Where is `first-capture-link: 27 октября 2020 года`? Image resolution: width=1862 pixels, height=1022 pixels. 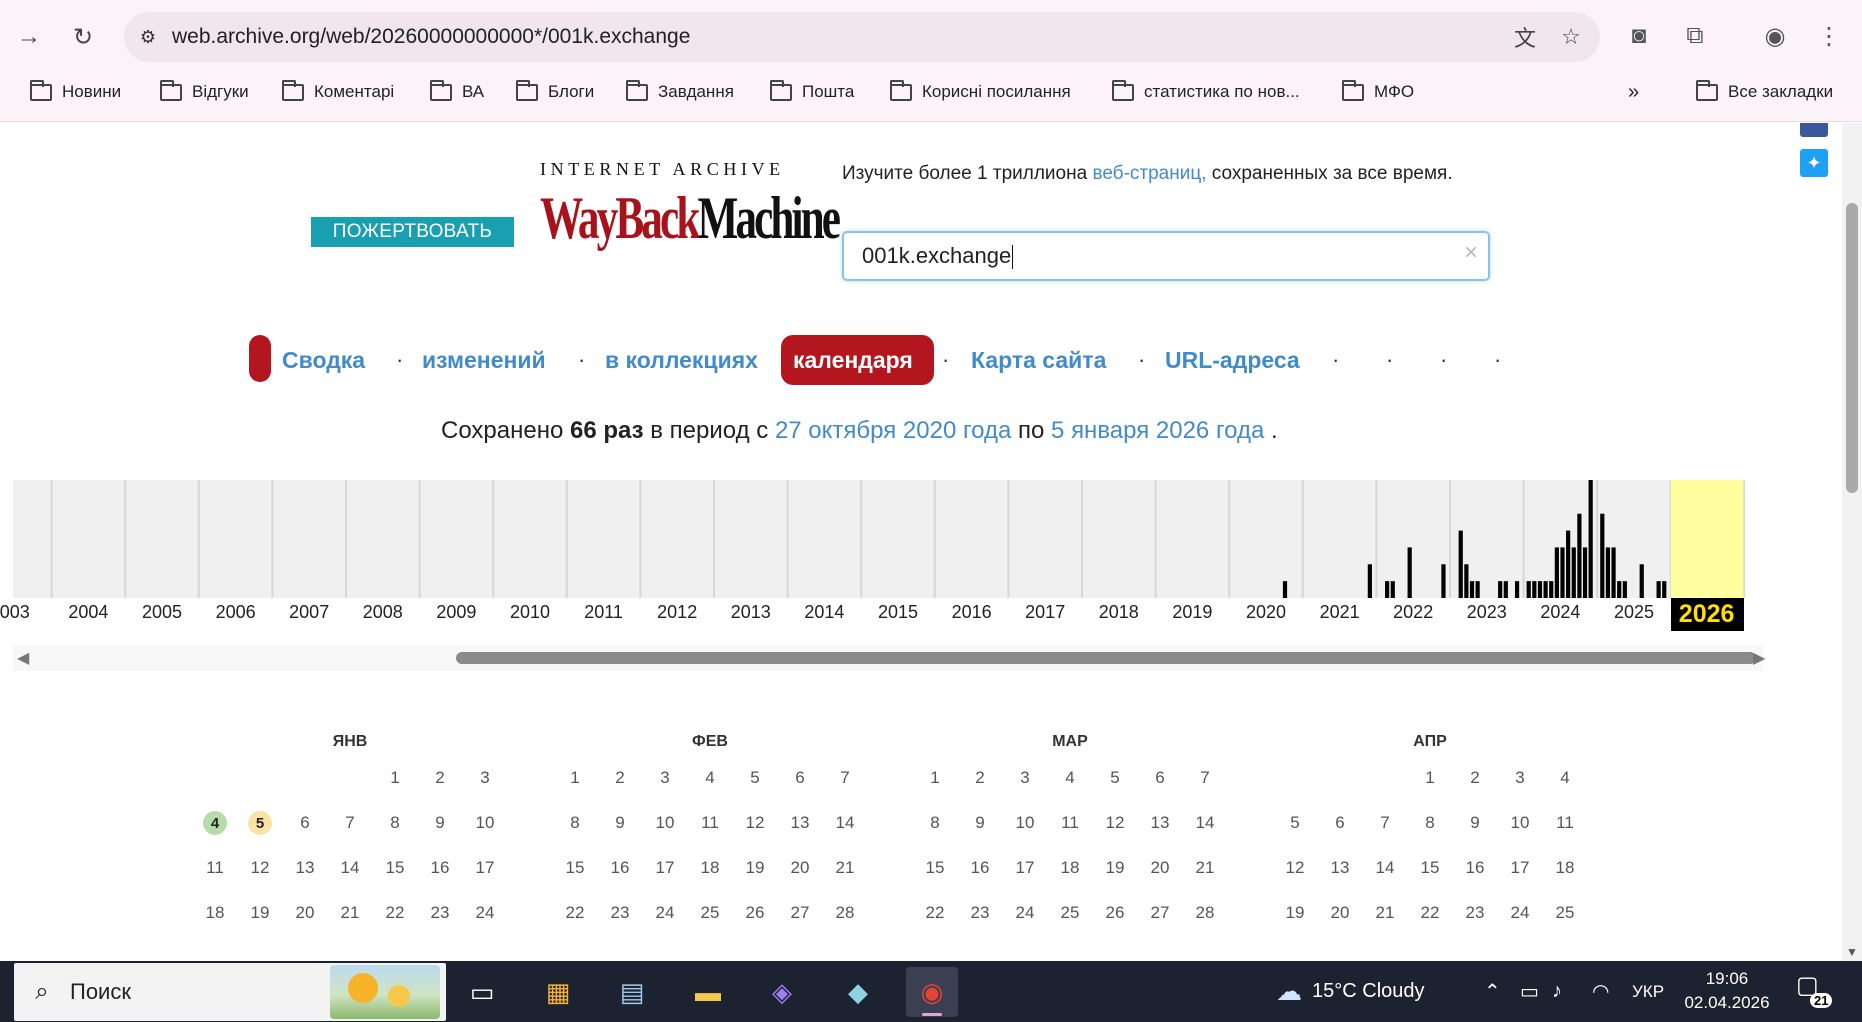
first-capture-link: 27 октября 2020 года is located at coordinates (893, 430).